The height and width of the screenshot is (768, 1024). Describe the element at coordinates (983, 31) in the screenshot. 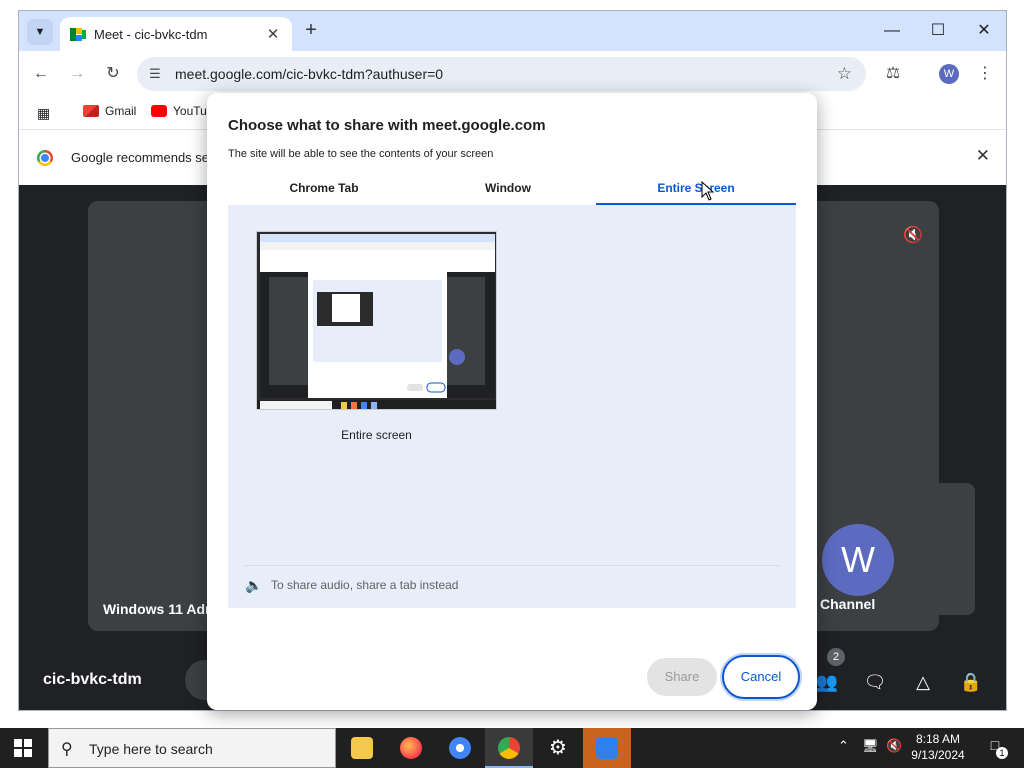

I see `close-window-button: ✕` at that location.